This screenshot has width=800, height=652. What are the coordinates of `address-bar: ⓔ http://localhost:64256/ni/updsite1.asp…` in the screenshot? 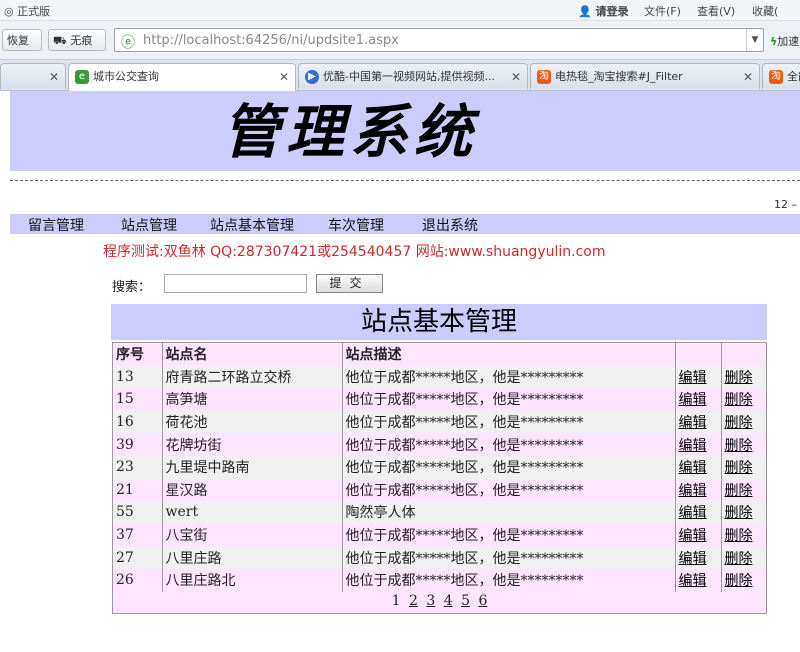 It's located at (439, 40).